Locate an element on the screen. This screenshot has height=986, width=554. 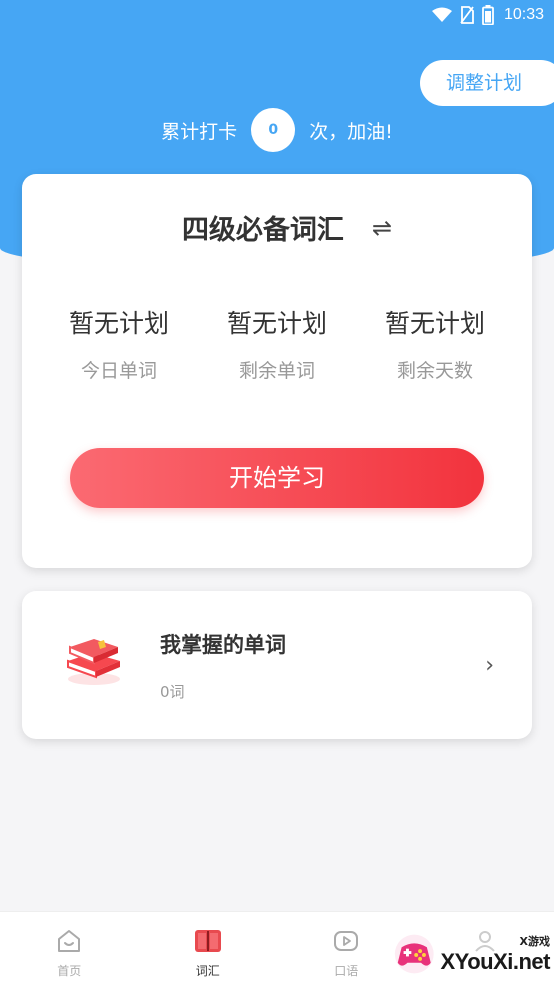
mastered-words-count: 0词 is located at coordinates (172, 692).